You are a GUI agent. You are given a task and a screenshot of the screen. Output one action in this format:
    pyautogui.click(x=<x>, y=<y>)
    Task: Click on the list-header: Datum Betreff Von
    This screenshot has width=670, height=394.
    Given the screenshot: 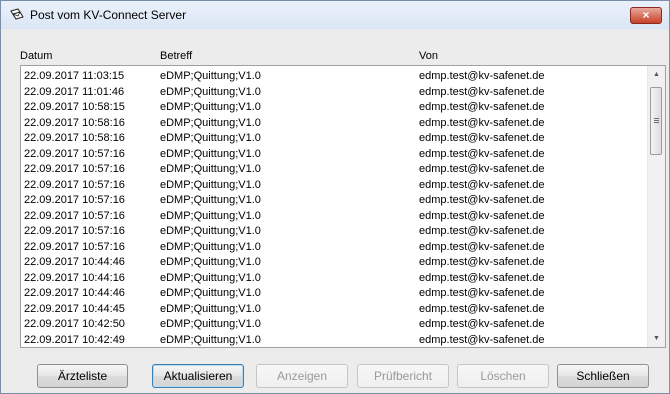 What is the action you would take?
    pyautogui.click(x=335, y=55)
    